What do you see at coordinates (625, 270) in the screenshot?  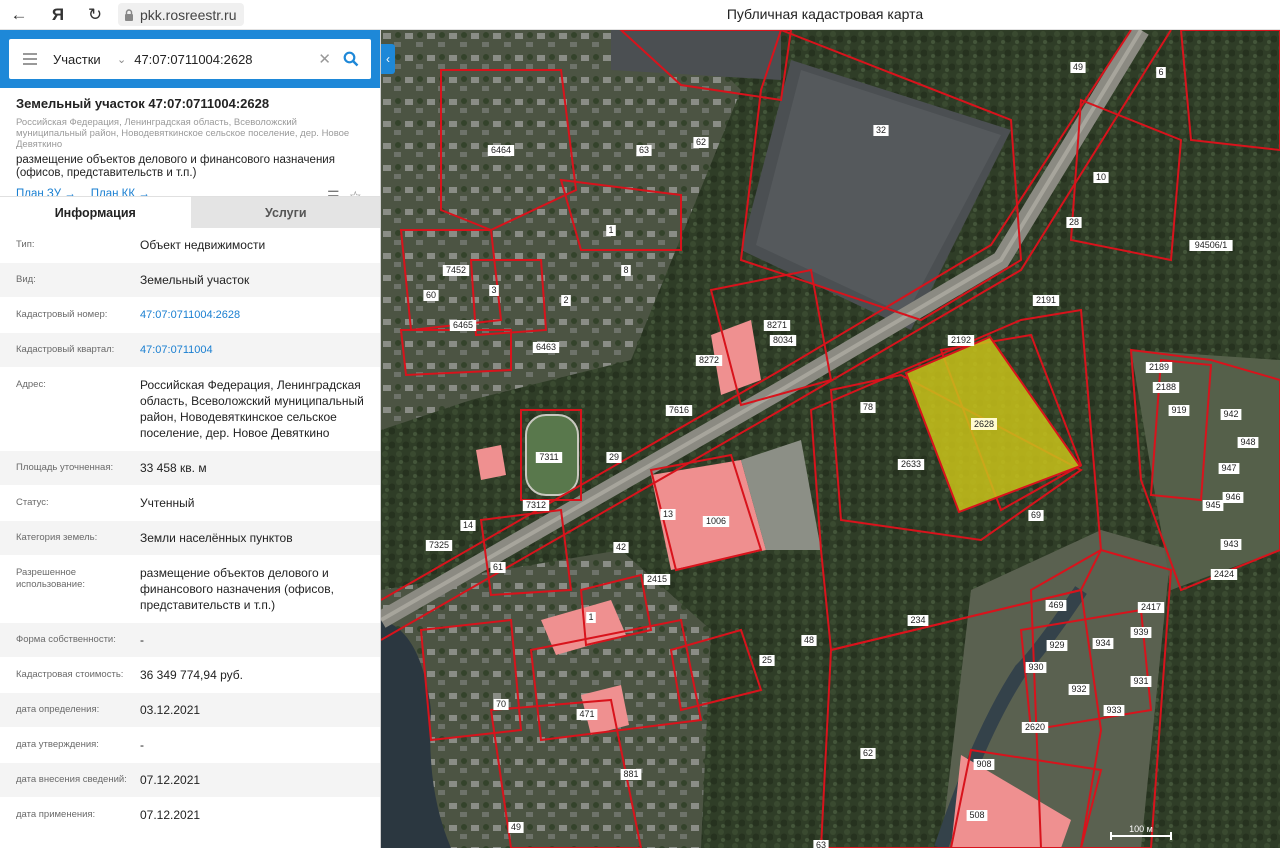 I see `parcel-label: 8` at bounding box center [625, 270].